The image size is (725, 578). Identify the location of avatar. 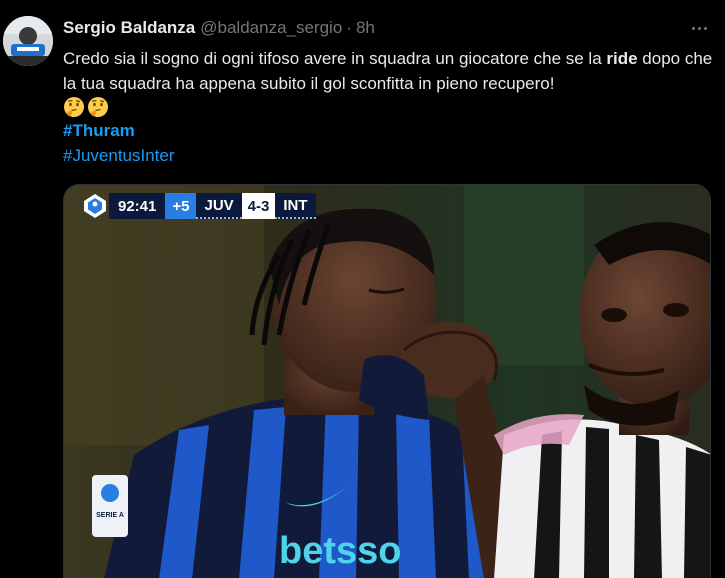
(28, 41).